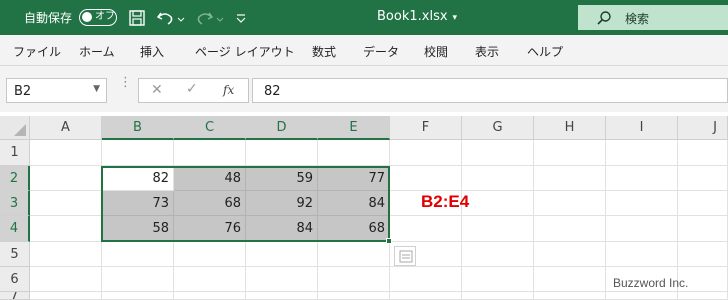  I want to click on column-header-c: C, so click(210, 128).